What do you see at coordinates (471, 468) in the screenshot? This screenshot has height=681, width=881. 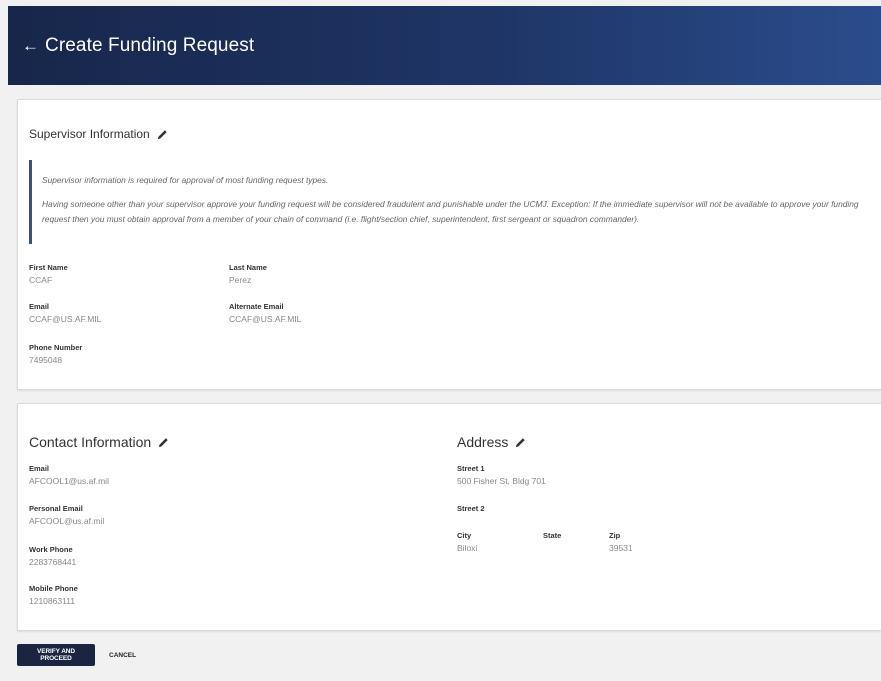 I see `field-label: Street 1` at bounding box center [471, 468].